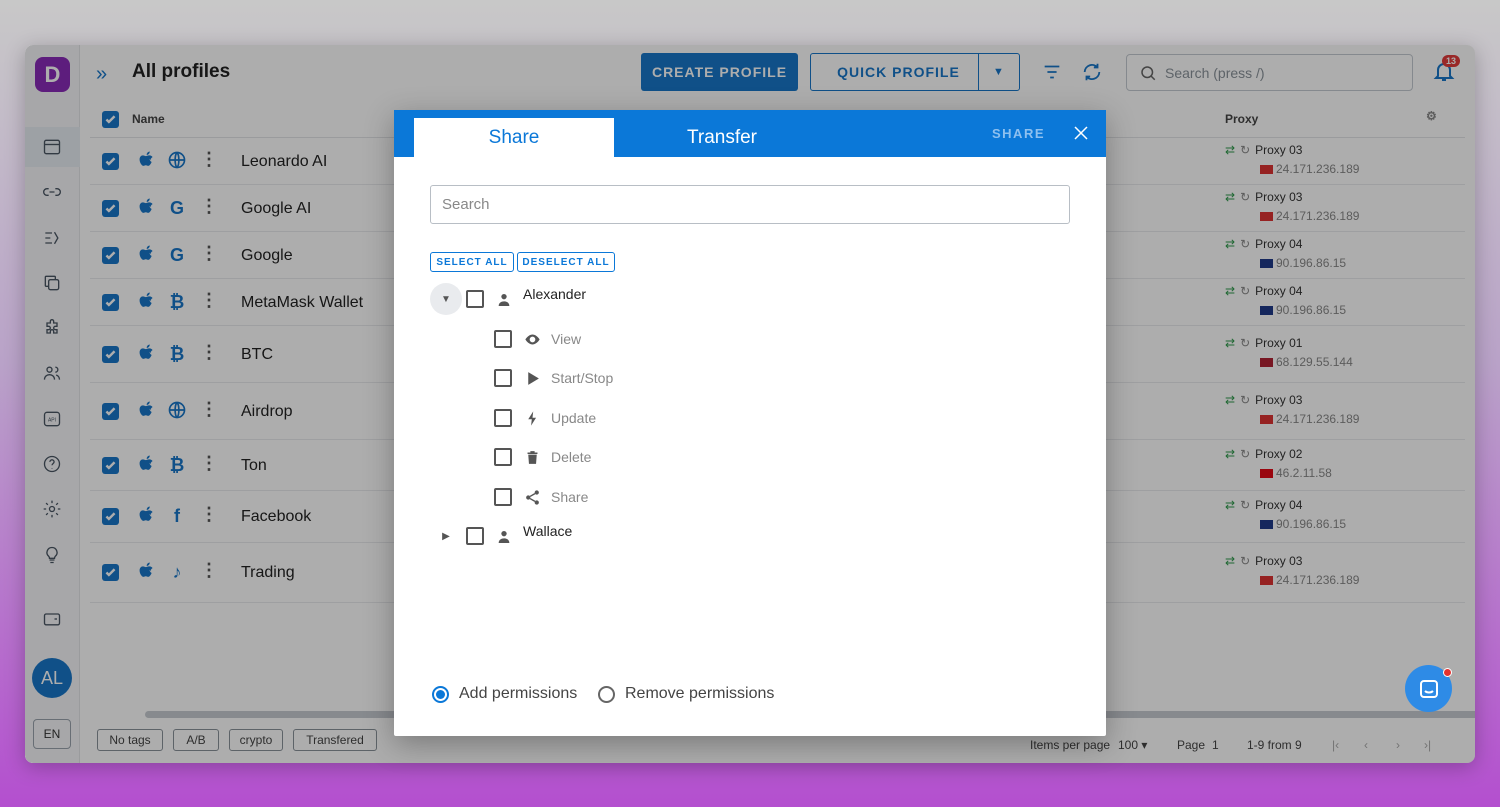 The width and height of the screenshot is (1500, 807). What do you see at coordinates (574, 418) in the screenshot?
I see `permission-label: Update` at bounding box center [574, 418].